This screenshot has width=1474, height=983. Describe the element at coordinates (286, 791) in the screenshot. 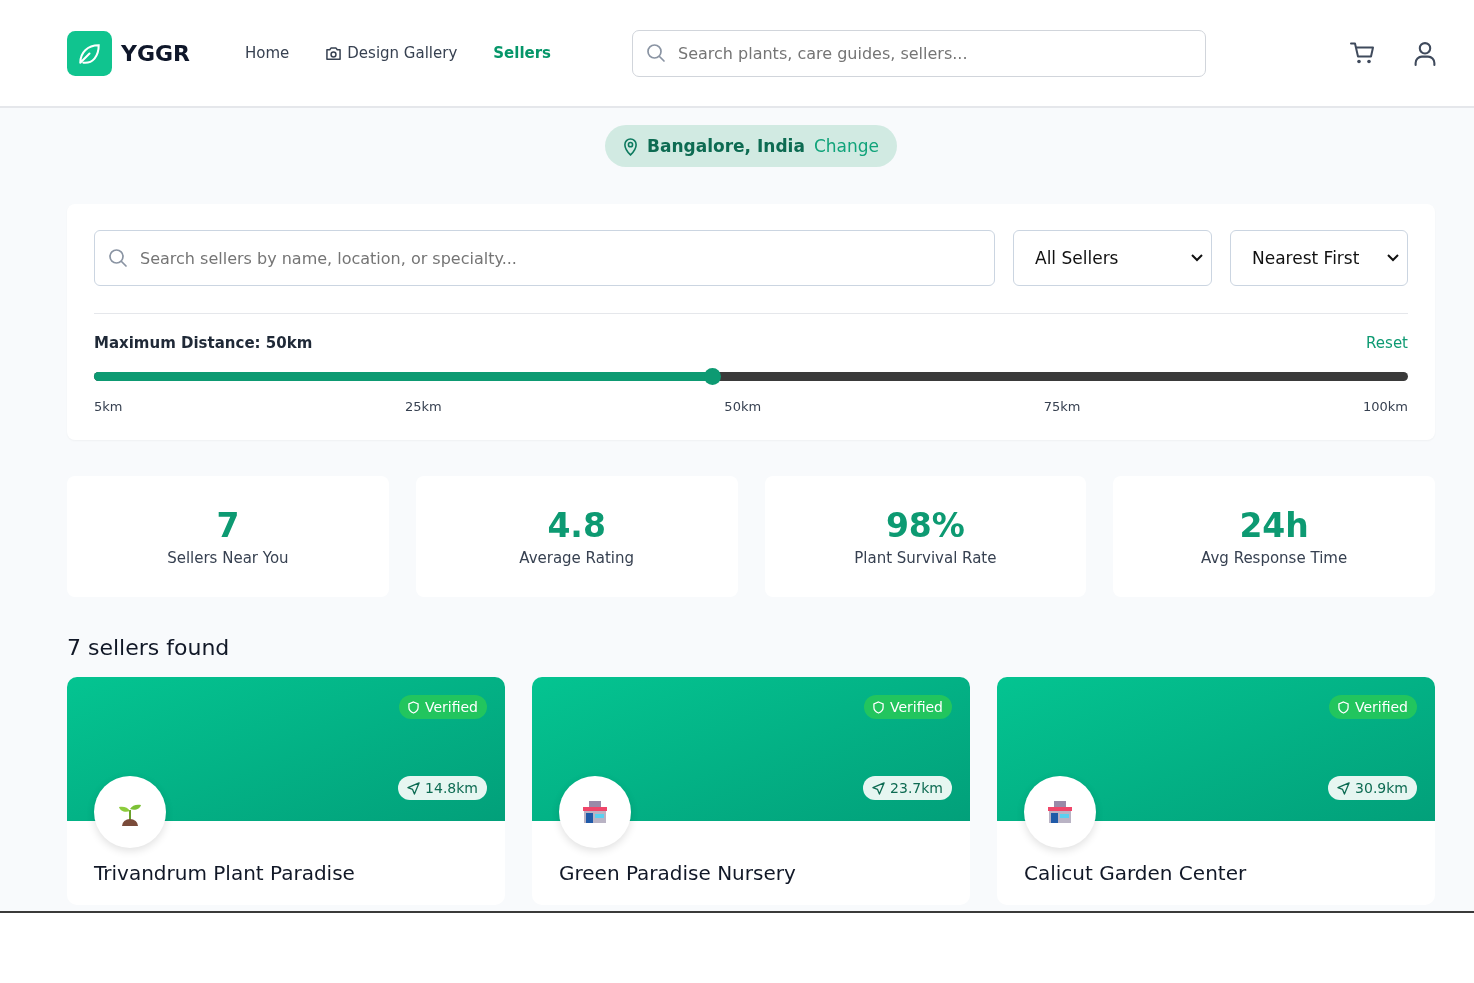

I see `seller-card: Verified 14.8km Trivandrum Plant Paradise` at that location.